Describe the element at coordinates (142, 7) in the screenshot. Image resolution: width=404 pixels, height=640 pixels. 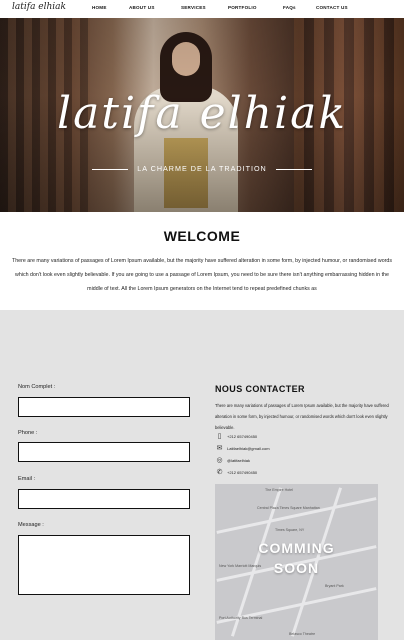
I see `nav-link-about: ABOUT US` at that location.